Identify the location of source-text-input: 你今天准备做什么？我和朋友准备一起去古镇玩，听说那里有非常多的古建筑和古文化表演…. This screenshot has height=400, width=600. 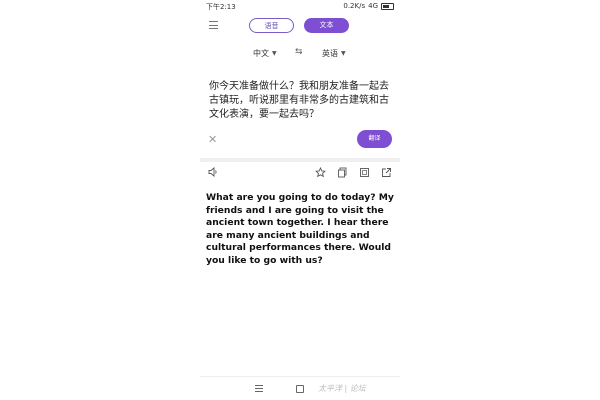
(302, 101).